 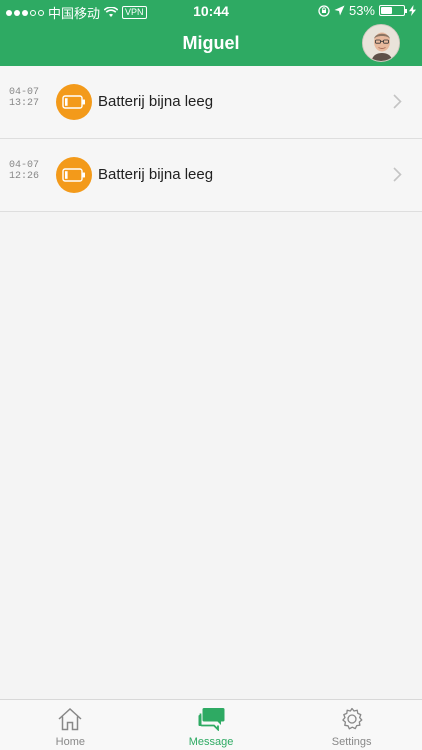 I want to click on message-timestamp: 04-07 12:26, so click(x=24, y=171).